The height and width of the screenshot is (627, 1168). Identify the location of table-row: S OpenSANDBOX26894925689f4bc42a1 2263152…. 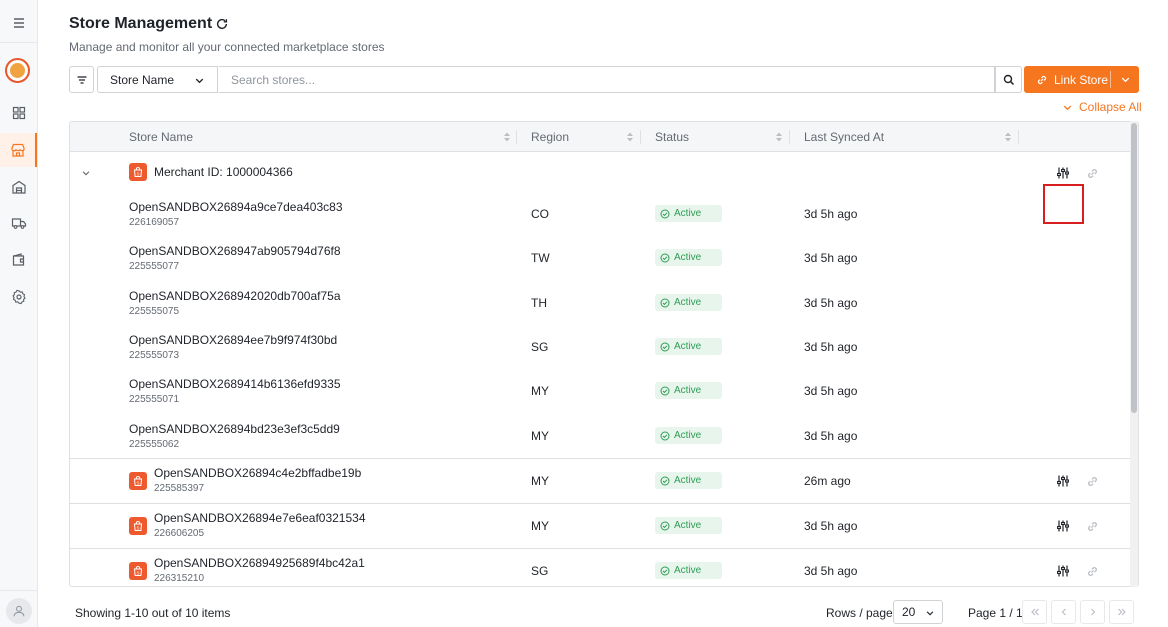
(600, 567).